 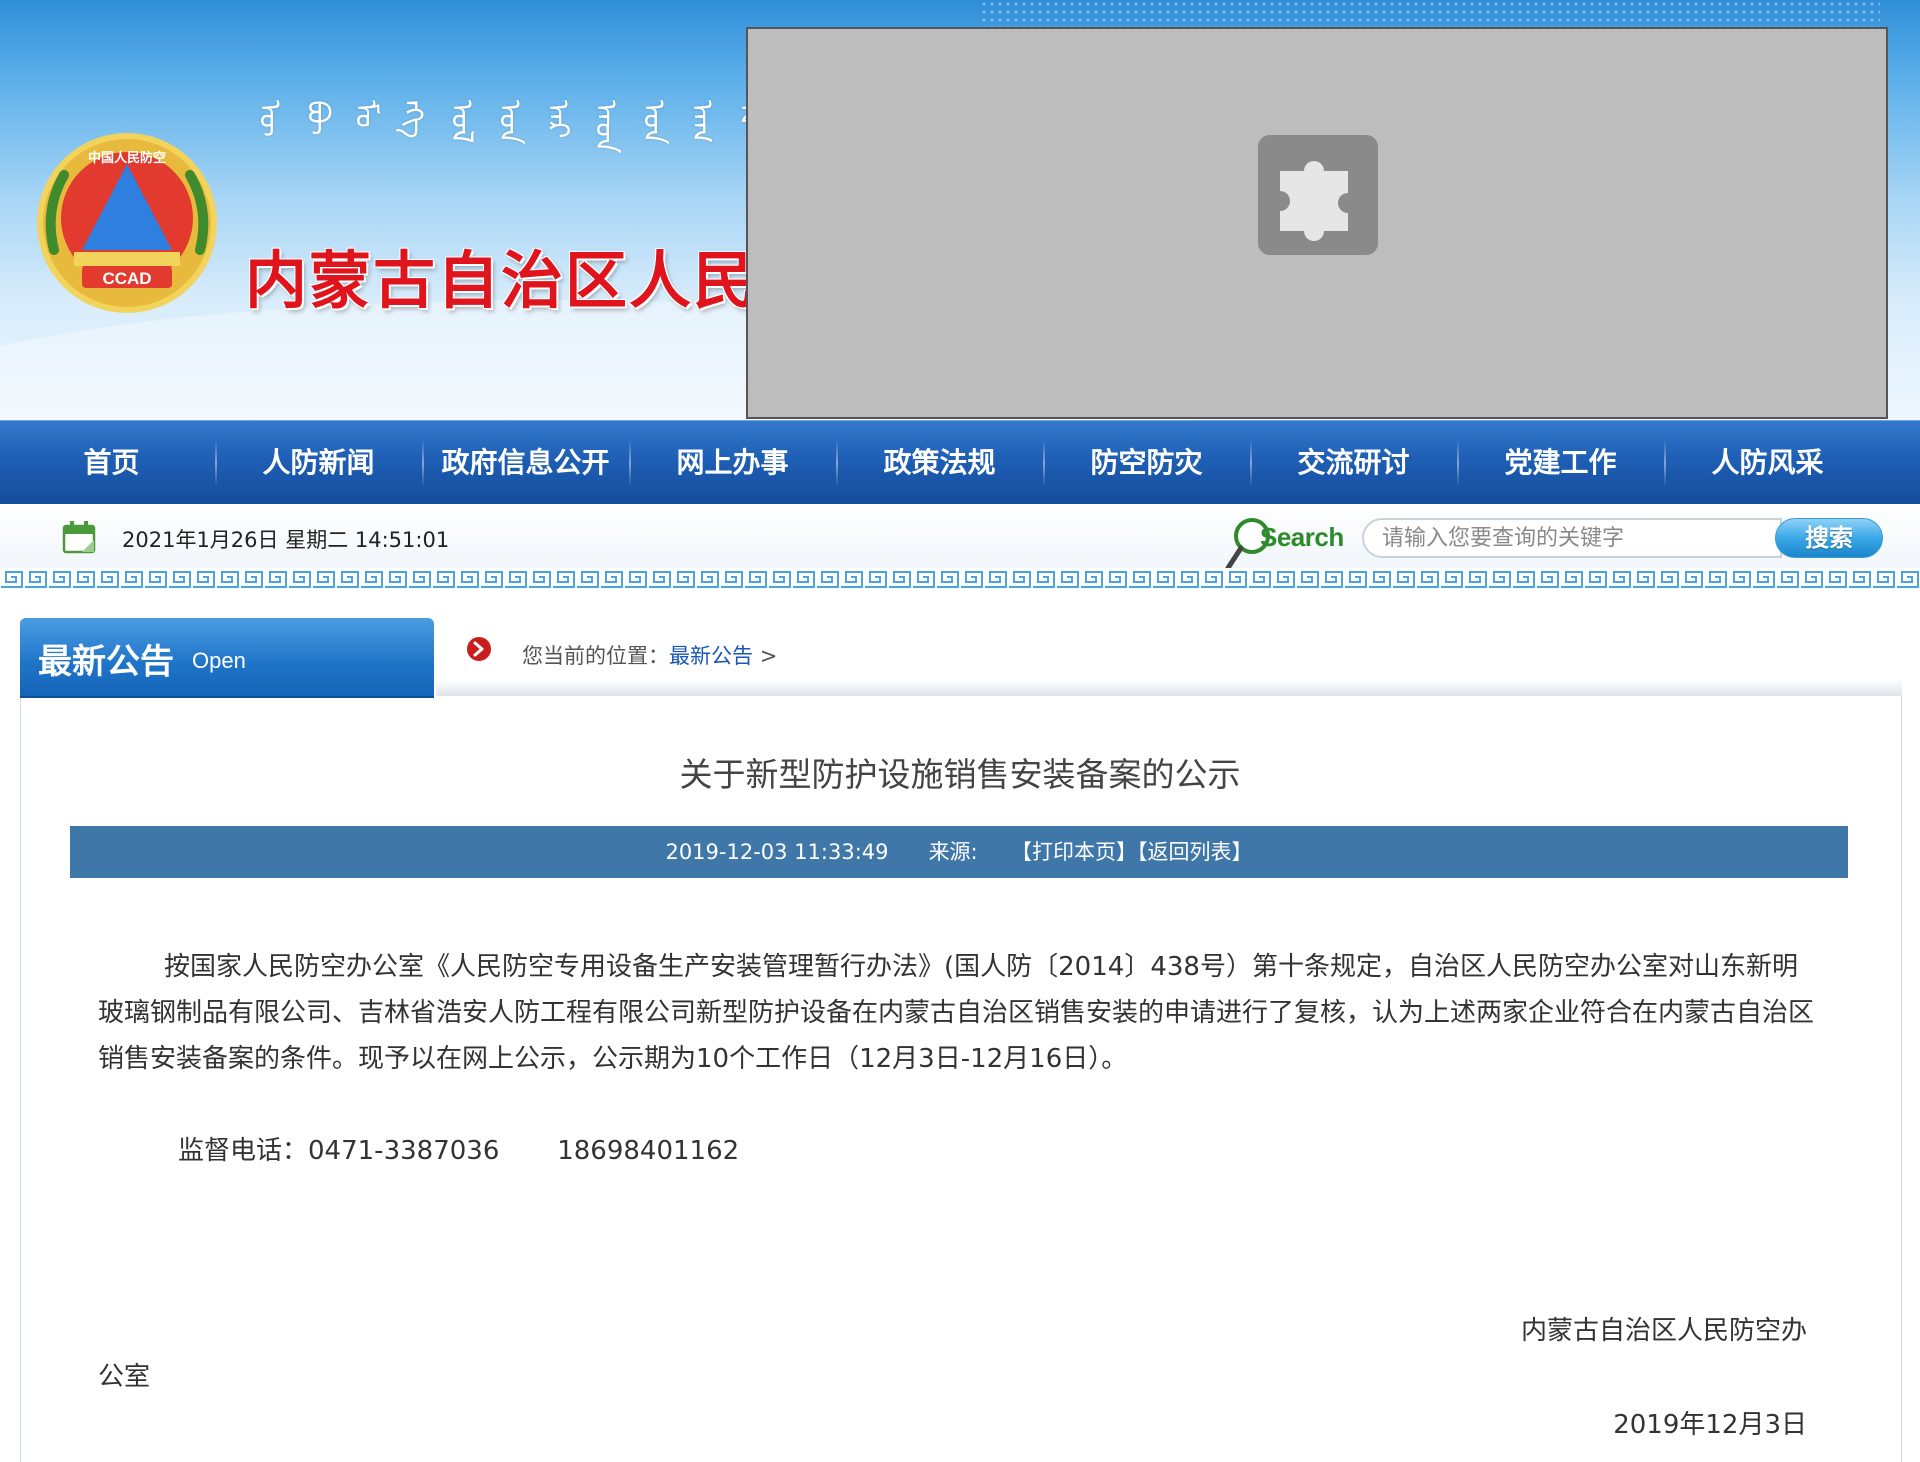 What do you see at coordinates (1572, 538) in the screenshot?
I see `search-input` at bounding box center [1572, 538].